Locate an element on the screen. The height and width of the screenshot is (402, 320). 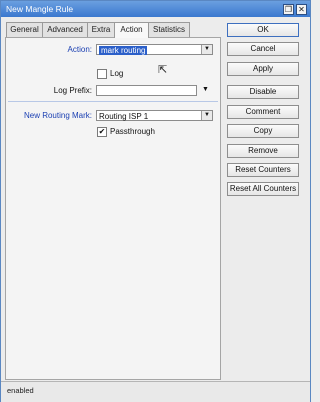
restore-icon: ❐ is located at coordinates (288, 9).